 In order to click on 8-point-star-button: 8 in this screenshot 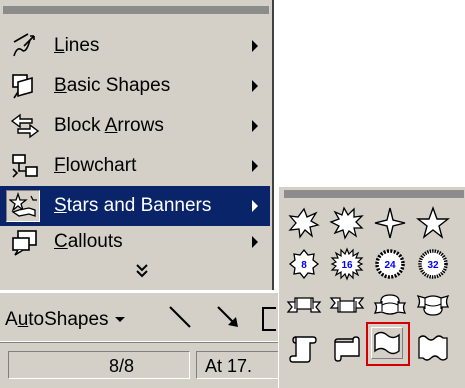, I will do `click(304, 264)`.